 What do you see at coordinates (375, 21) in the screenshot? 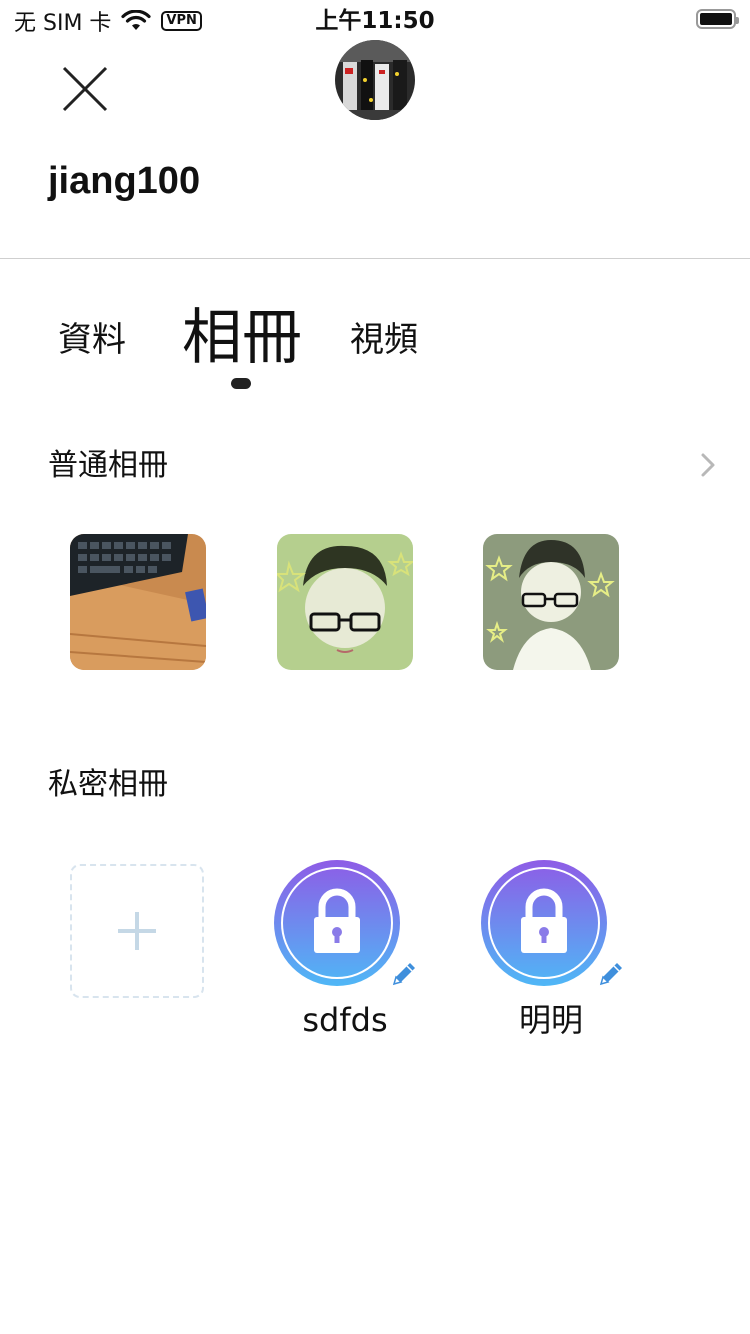
I see `status-time: 上午11:50` at bounding box center [375, 21].